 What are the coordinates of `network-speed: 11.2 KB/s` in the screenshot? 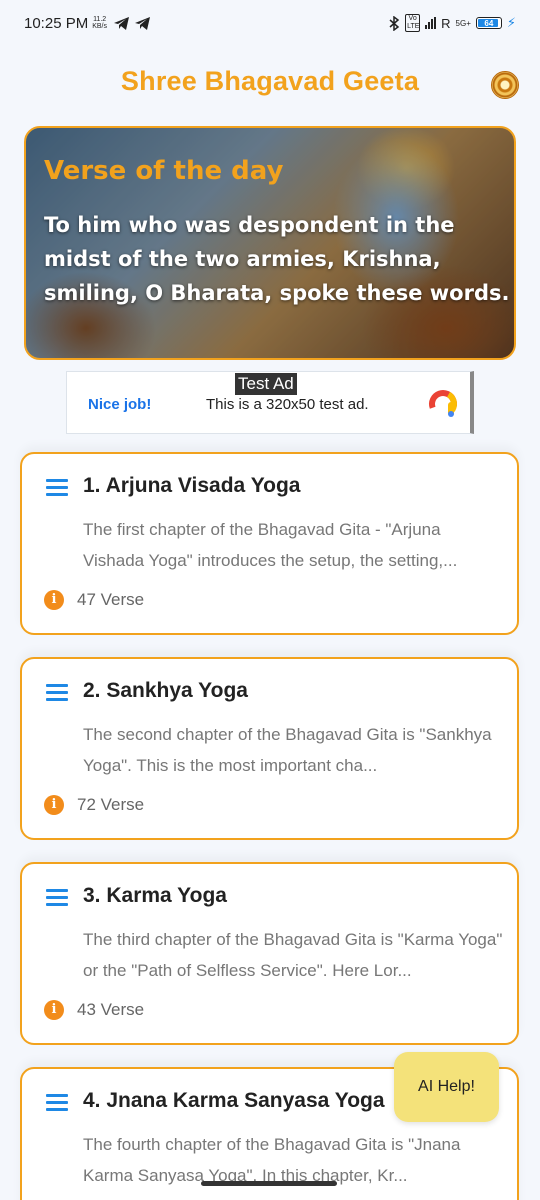 It's located at (99, 23).